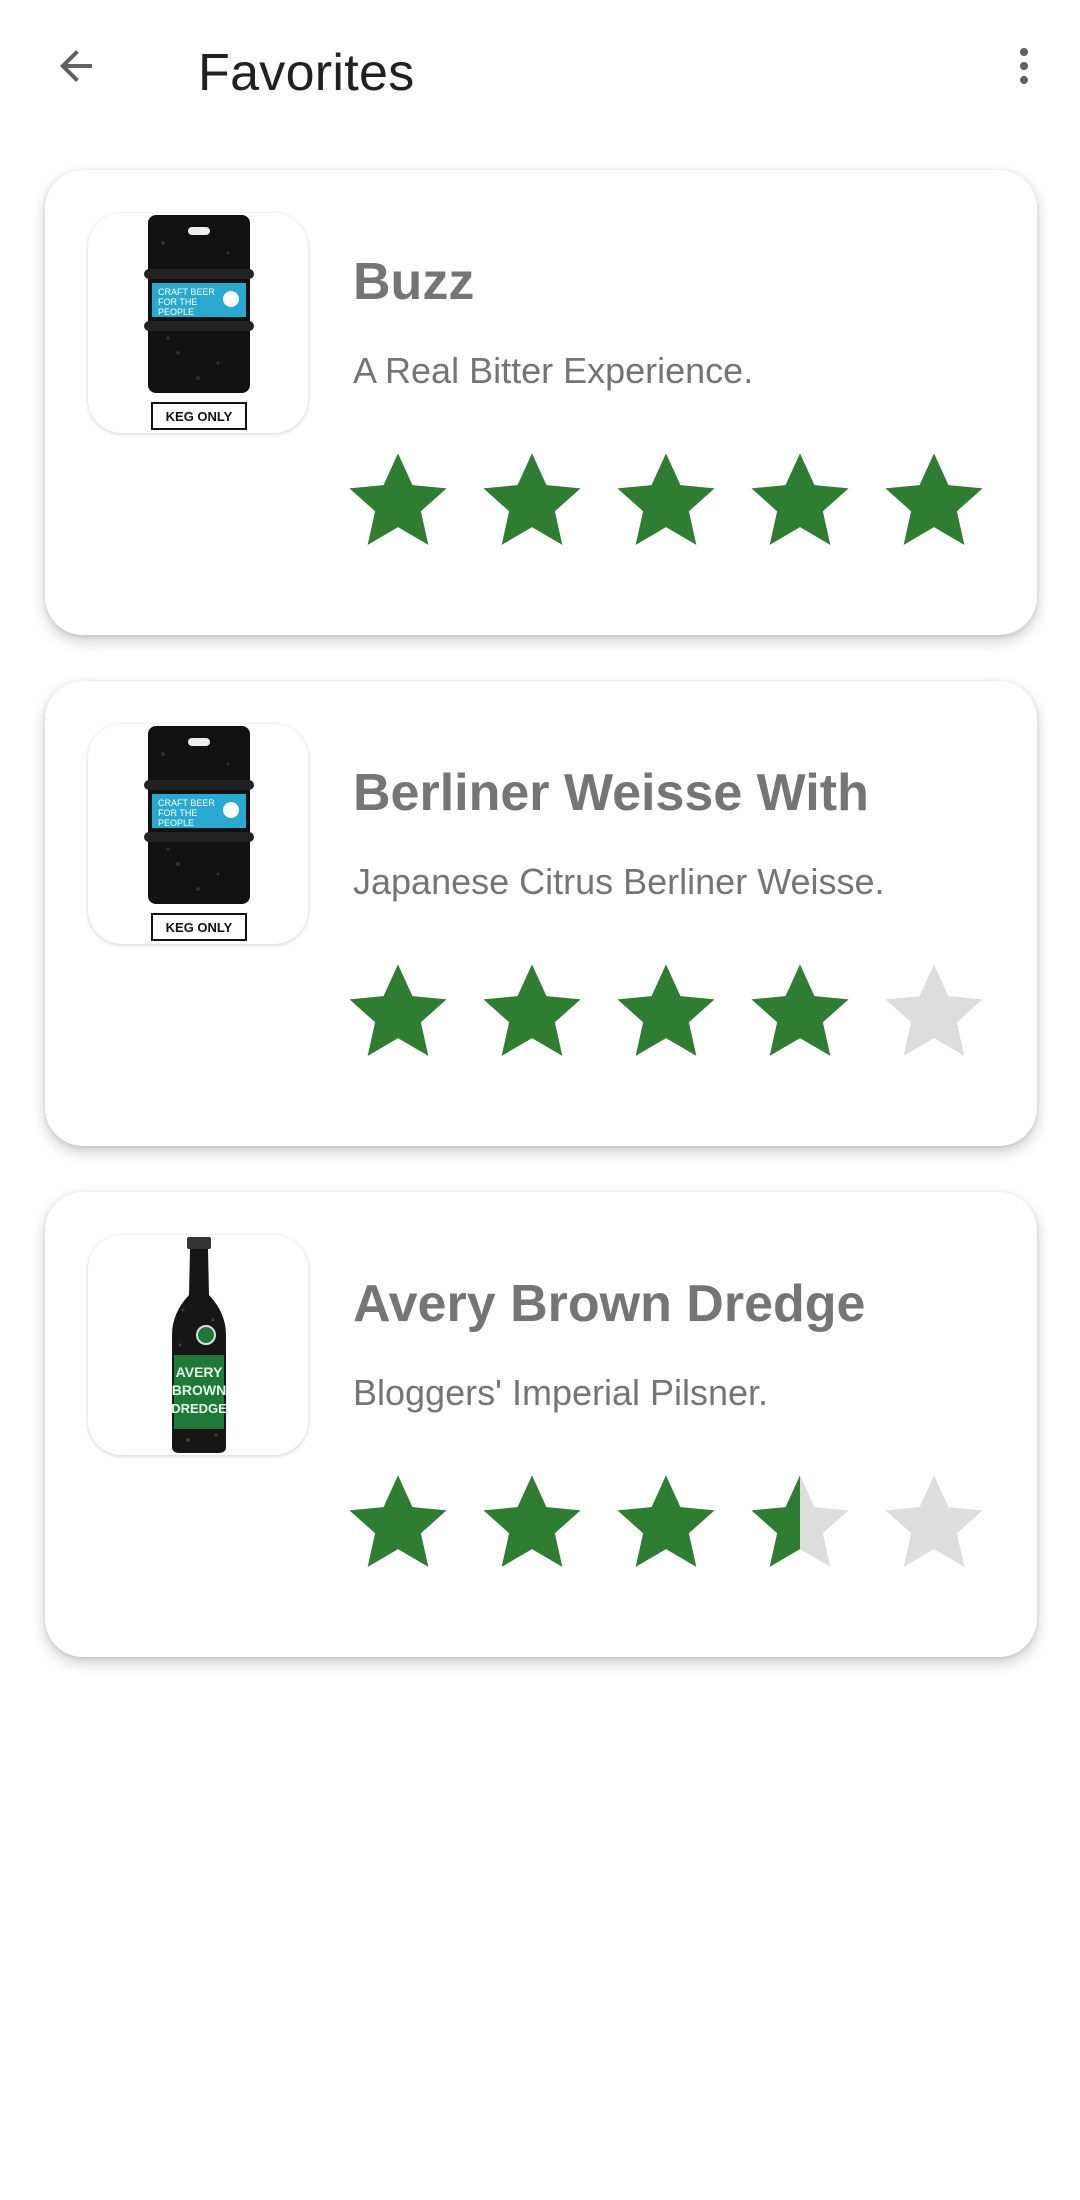  What do you see at coordinates (199, 1390) in the screenshot?
I see `svg-text: BROWN` at bounding box center [199, 1390].